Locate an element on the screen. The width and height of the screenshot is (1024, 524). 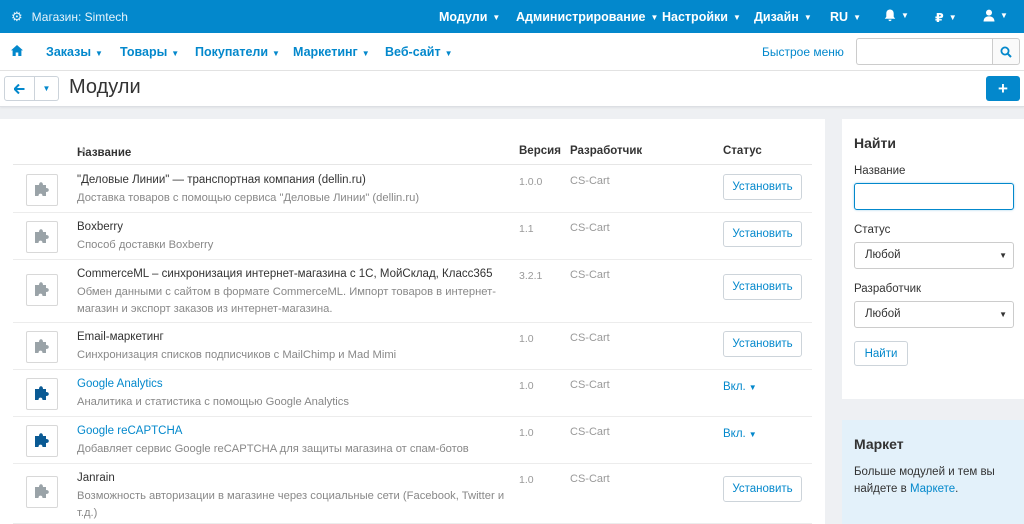
topnav-administration: Администрирование ▼ is located at coordinates (587, 17).